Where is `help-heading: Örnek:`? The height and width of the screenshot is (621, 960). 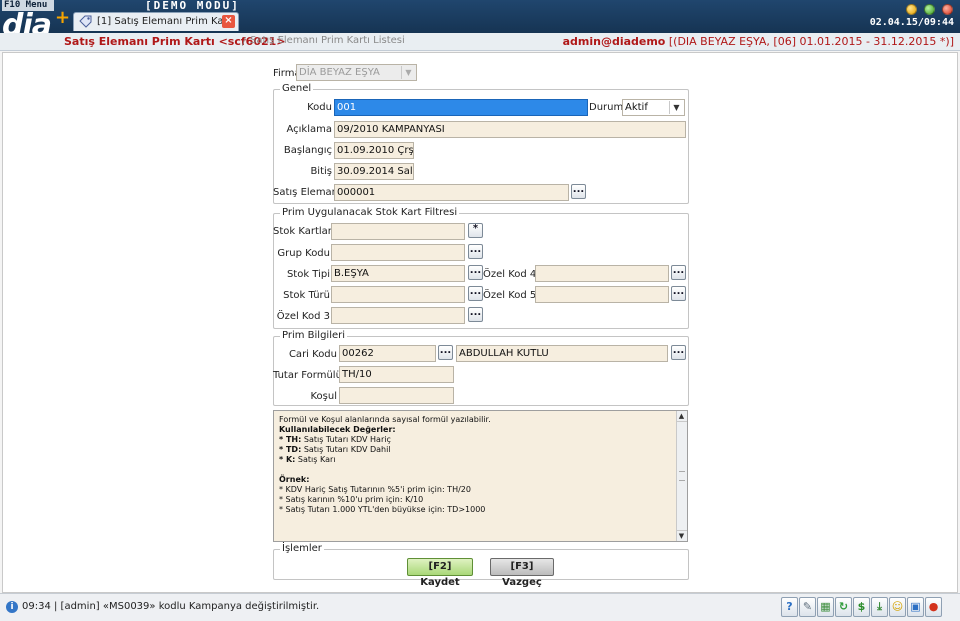 help-heading: Örnek: is located at coordinates (294, 479).